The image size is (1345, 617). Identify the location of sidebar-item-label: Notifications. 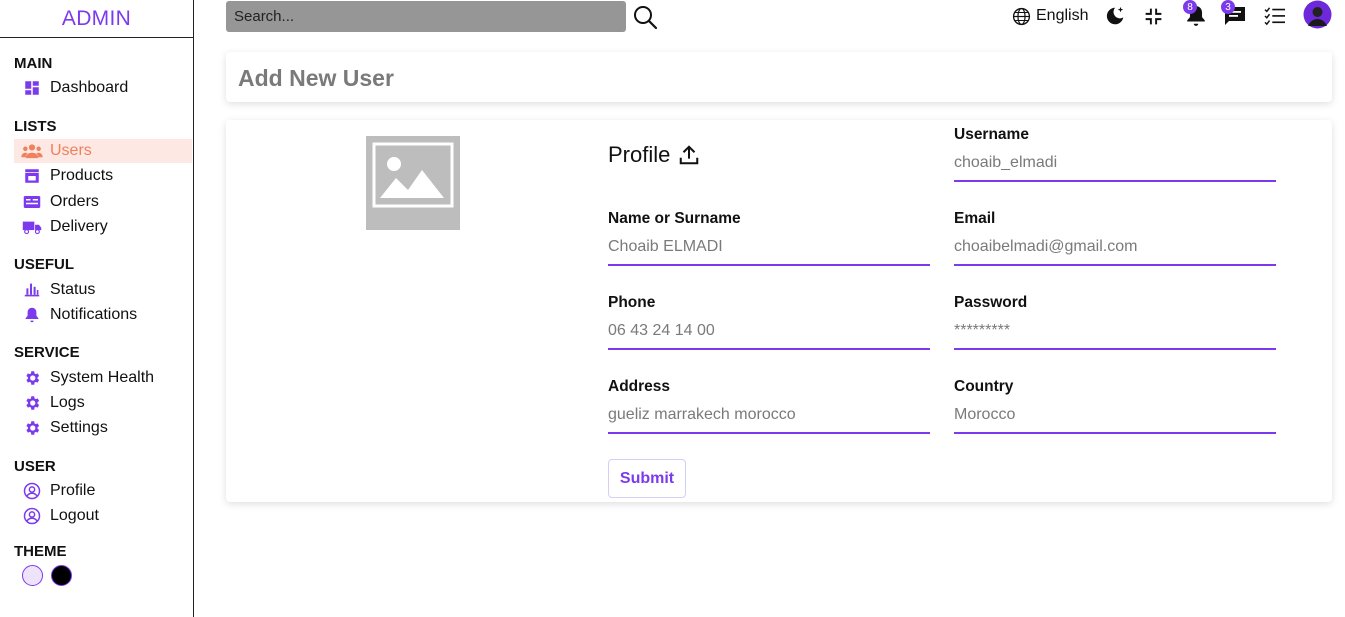
(94, 314).